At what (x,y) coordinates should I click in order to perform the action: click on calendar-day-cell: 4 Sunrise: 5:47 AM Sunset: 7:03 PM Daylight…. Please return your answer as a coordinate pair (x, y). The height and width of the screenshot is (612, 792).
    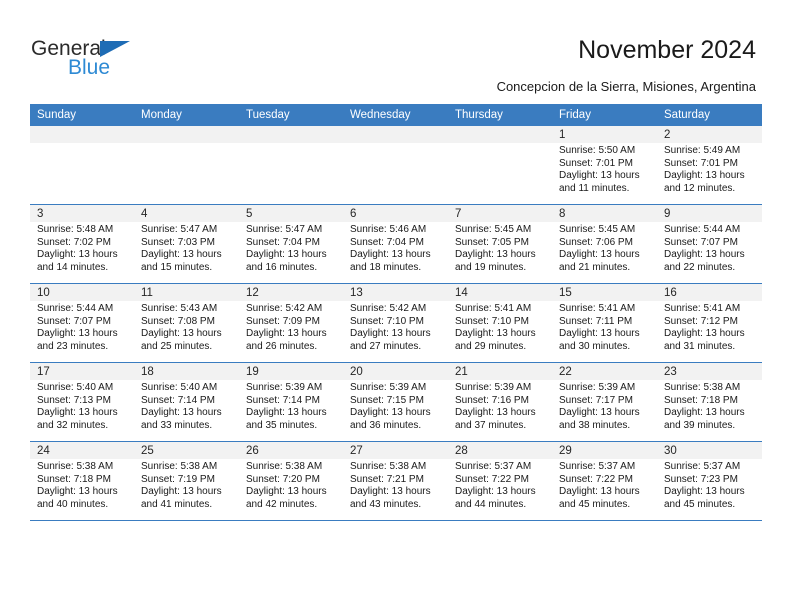
    Looking at the image, I should click on (186, 244).